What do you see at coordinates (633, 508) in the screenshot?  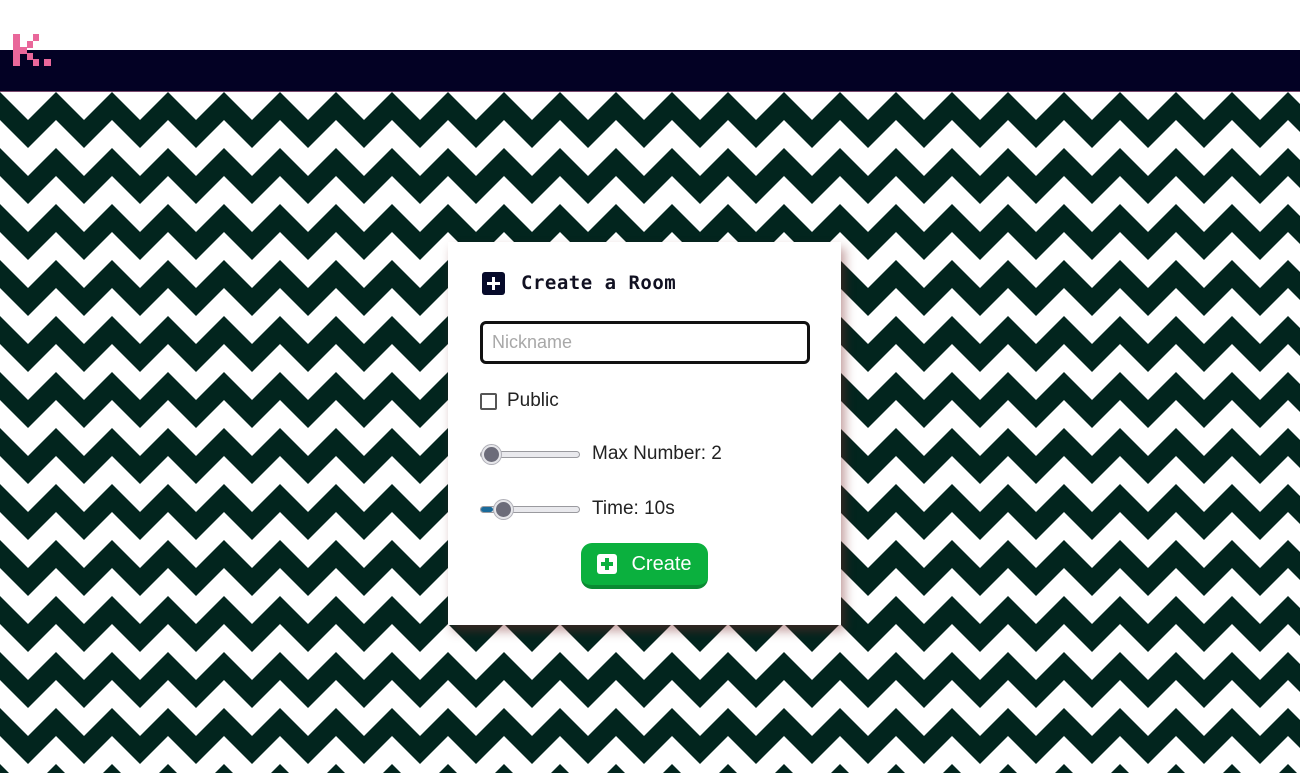 I see `time-label: Time: 10s` at bounding box center [633, 508].